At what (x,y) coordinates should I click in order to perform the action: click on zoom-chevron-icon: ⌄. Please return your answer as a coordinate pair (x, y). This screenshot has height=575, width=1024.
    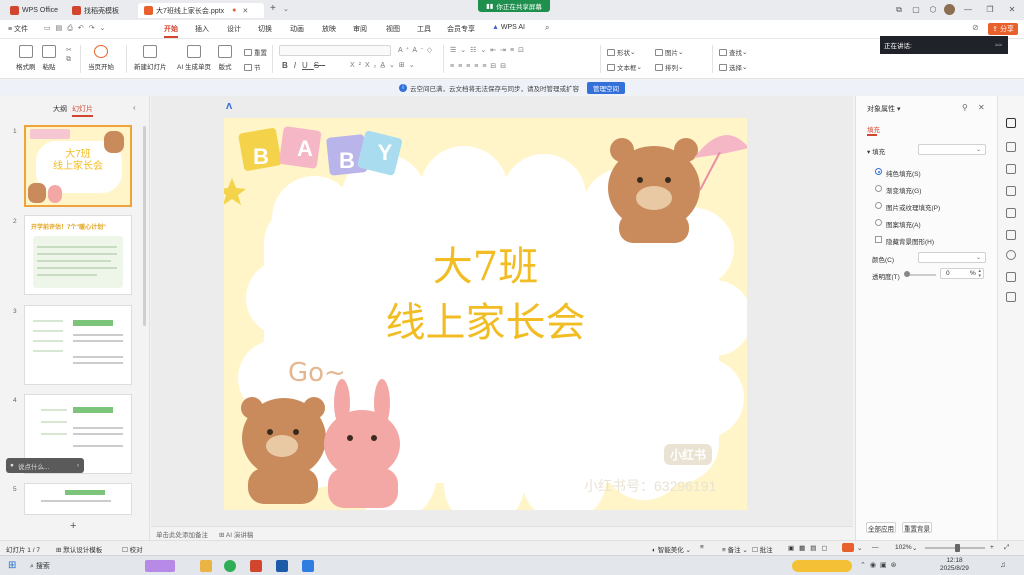
    Looking at the image, I should click on (914, 548).